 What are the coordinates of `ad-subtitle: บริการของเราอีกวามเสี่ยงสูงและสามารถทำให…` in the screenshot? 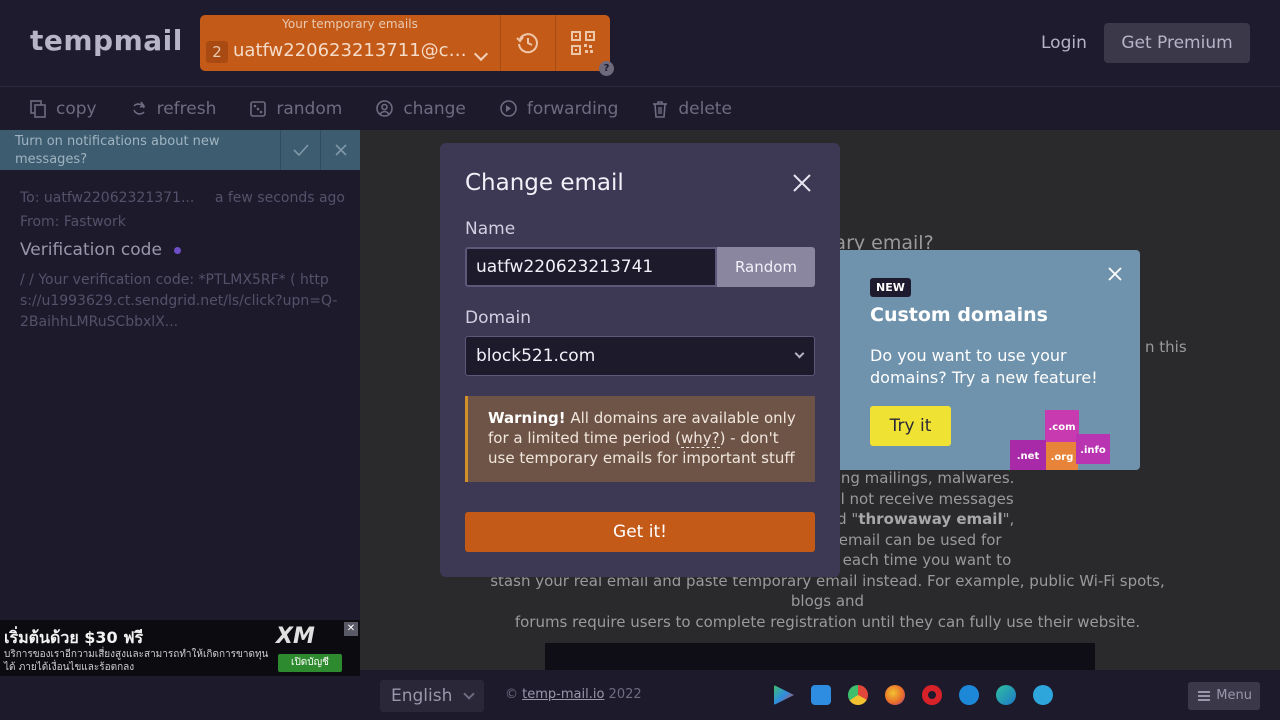 It's located at (136, 661).